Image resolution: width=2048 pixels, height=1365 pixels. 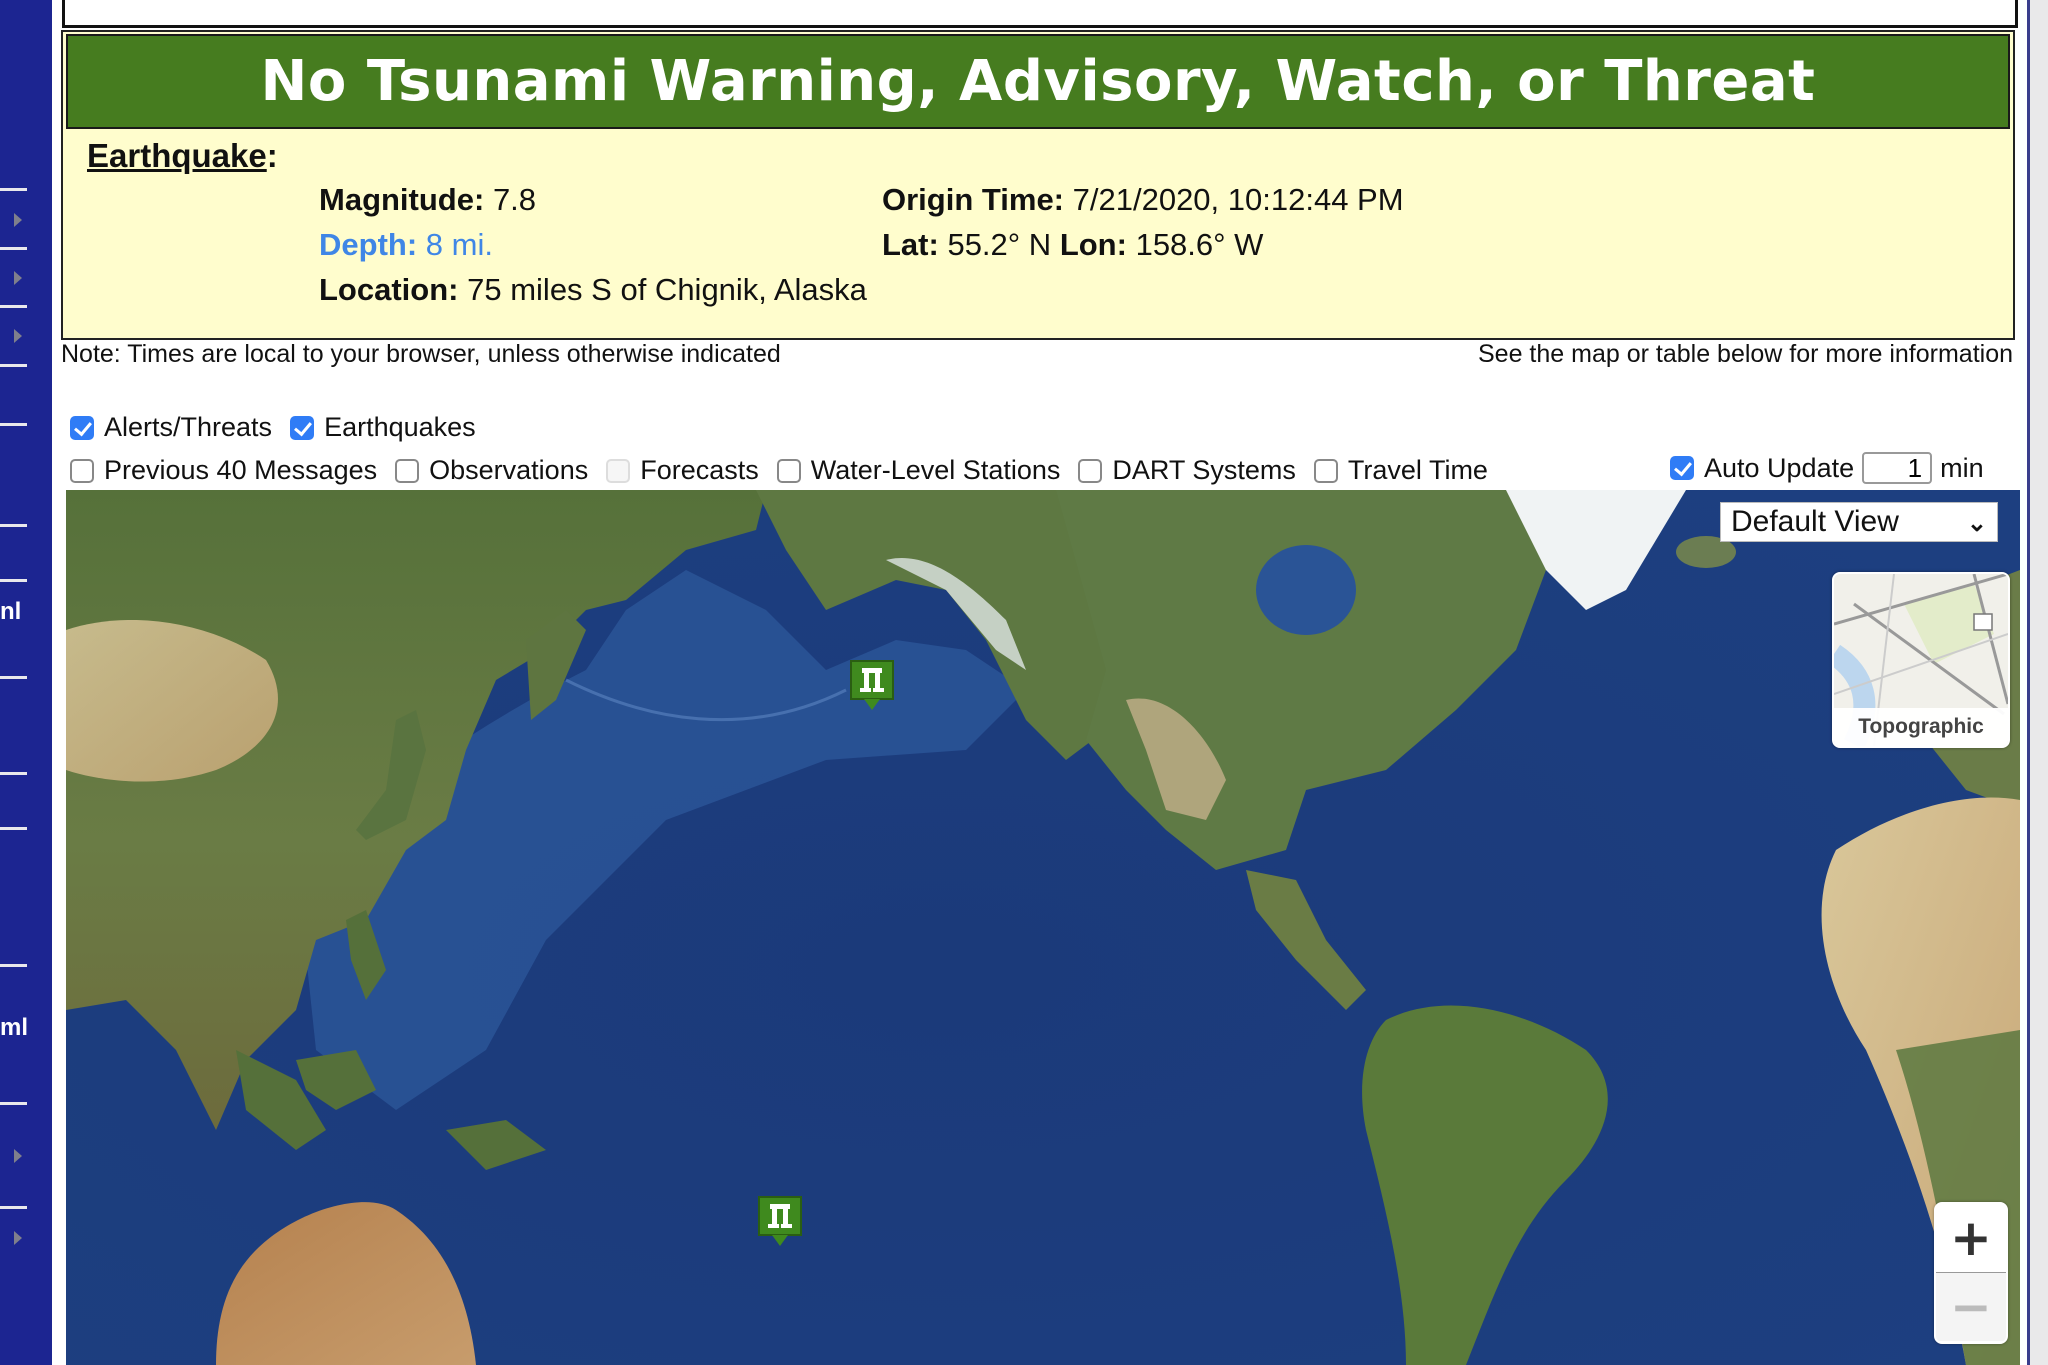 What do you see at coordinates (935, 470) in the screenshot?
I see `checkbox-label: Water-Level Stations` at bounding box center [935, 470].